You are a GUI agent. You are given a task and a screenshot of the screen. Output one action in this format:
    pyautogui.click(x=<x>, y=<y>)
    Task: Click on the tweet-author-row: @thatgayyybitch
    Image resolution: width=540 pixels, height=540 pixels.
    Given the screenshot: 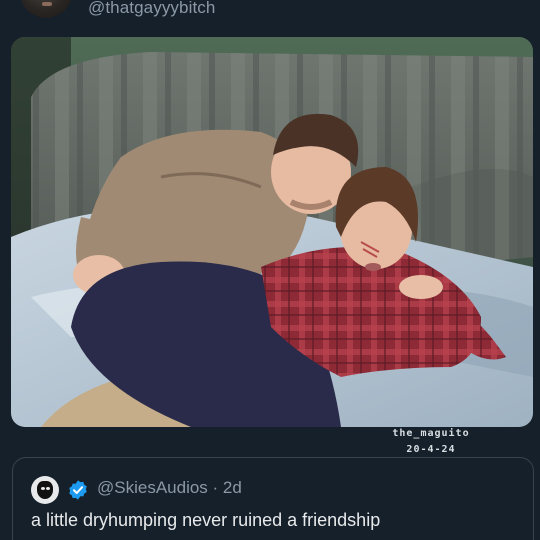 What is the action you would take?
    pyautogui.click(x=270, y=15)
    